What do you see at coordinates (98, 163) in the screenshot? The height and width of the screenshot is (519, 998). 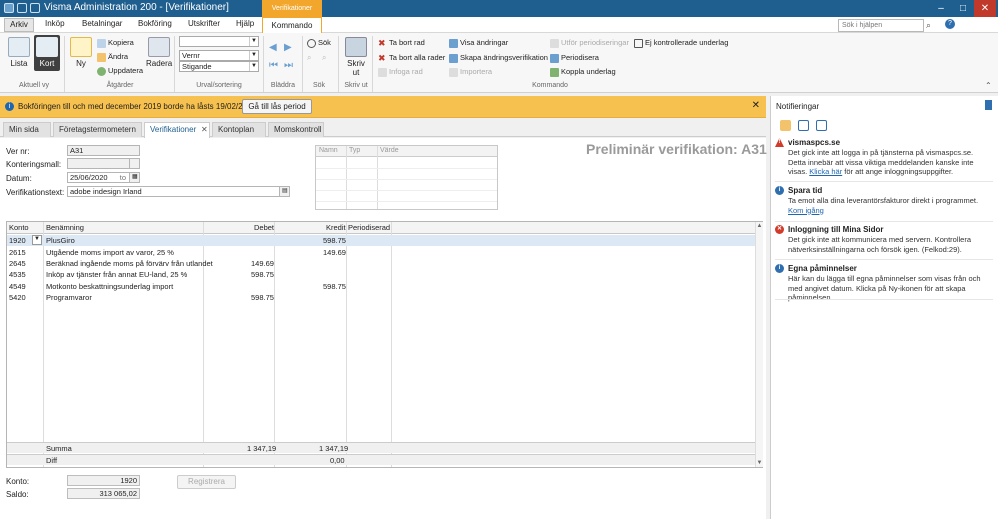 I see `konteringsmall-field` at bounding box center [98, 163].